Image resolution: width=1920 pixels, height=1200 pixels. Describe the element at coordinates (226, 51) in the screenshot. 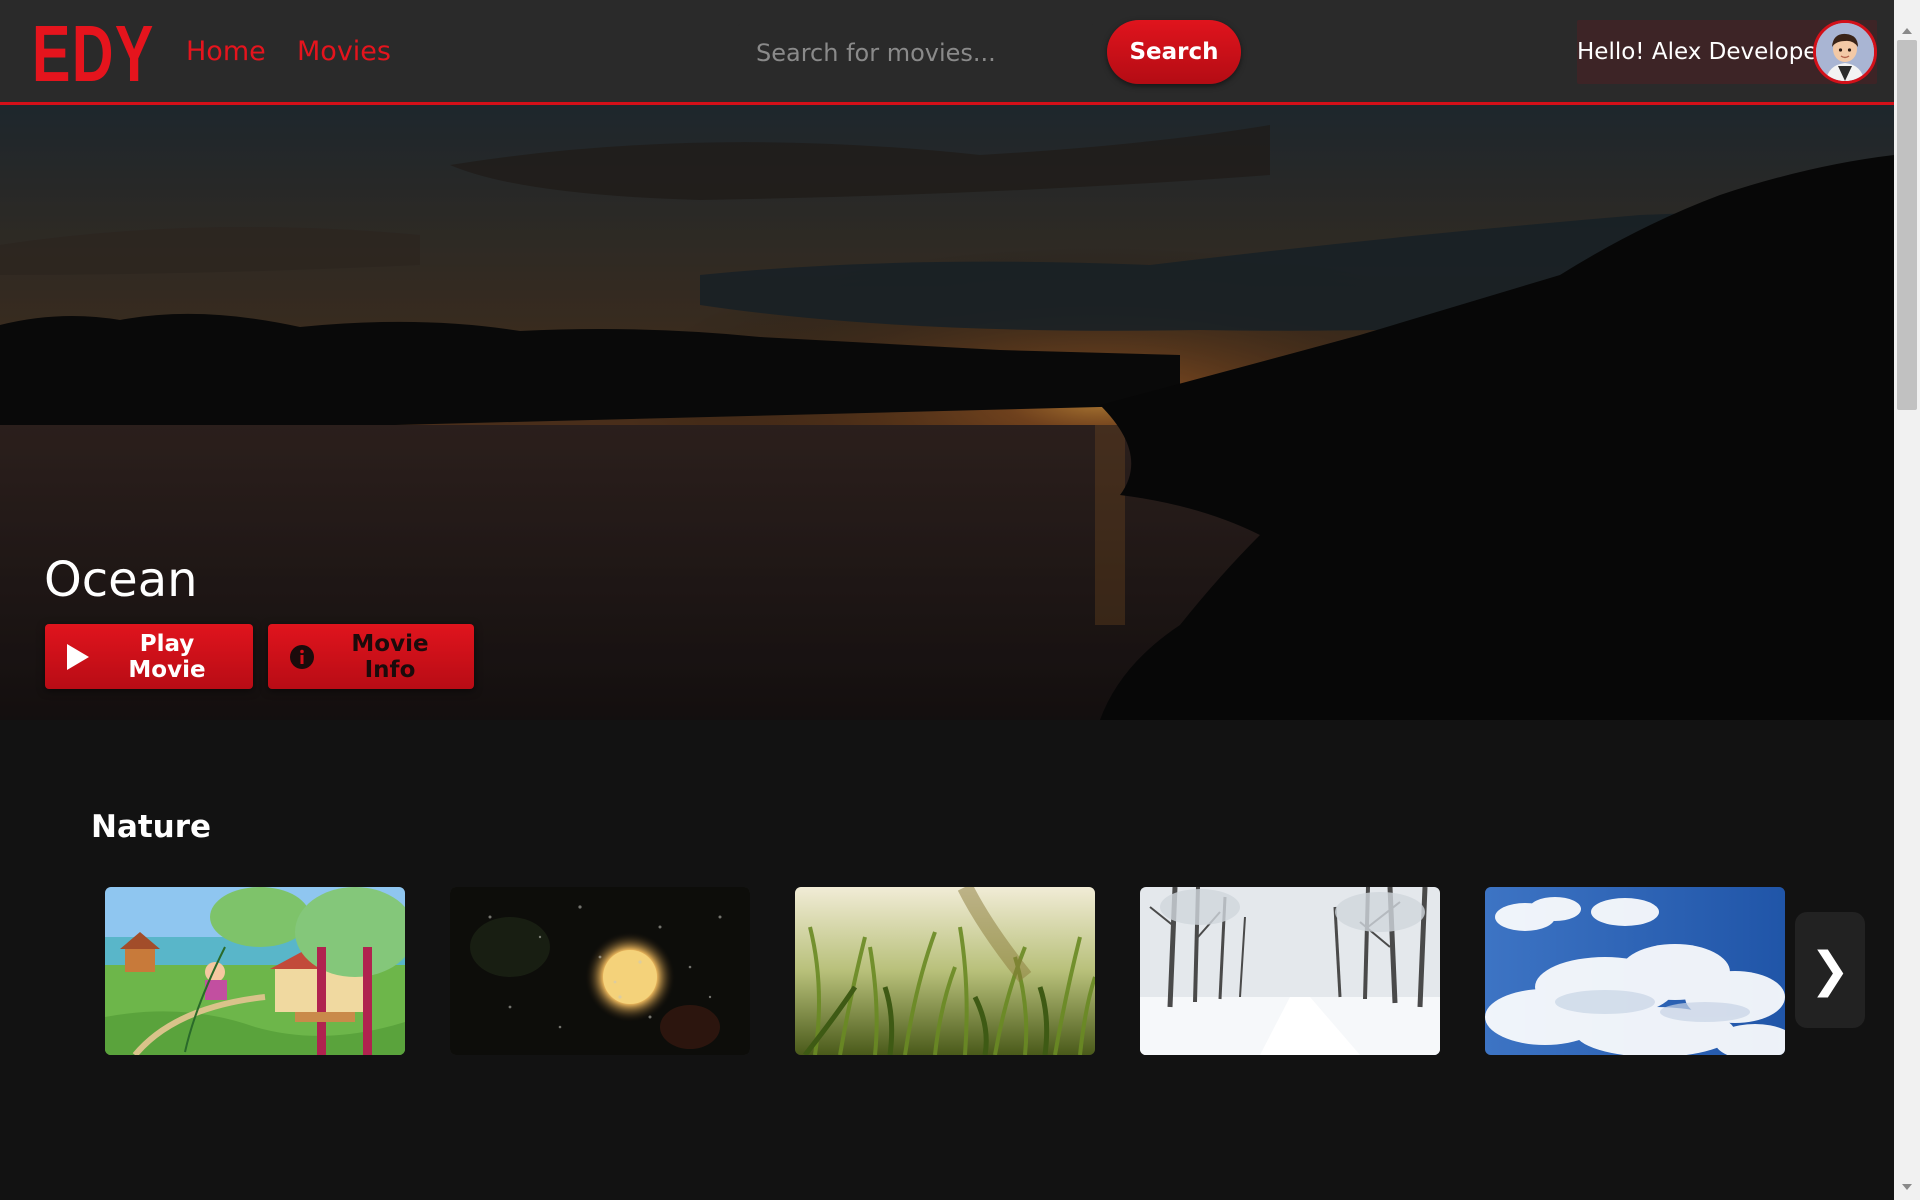

I see `nav-home-link: Home` at that location.